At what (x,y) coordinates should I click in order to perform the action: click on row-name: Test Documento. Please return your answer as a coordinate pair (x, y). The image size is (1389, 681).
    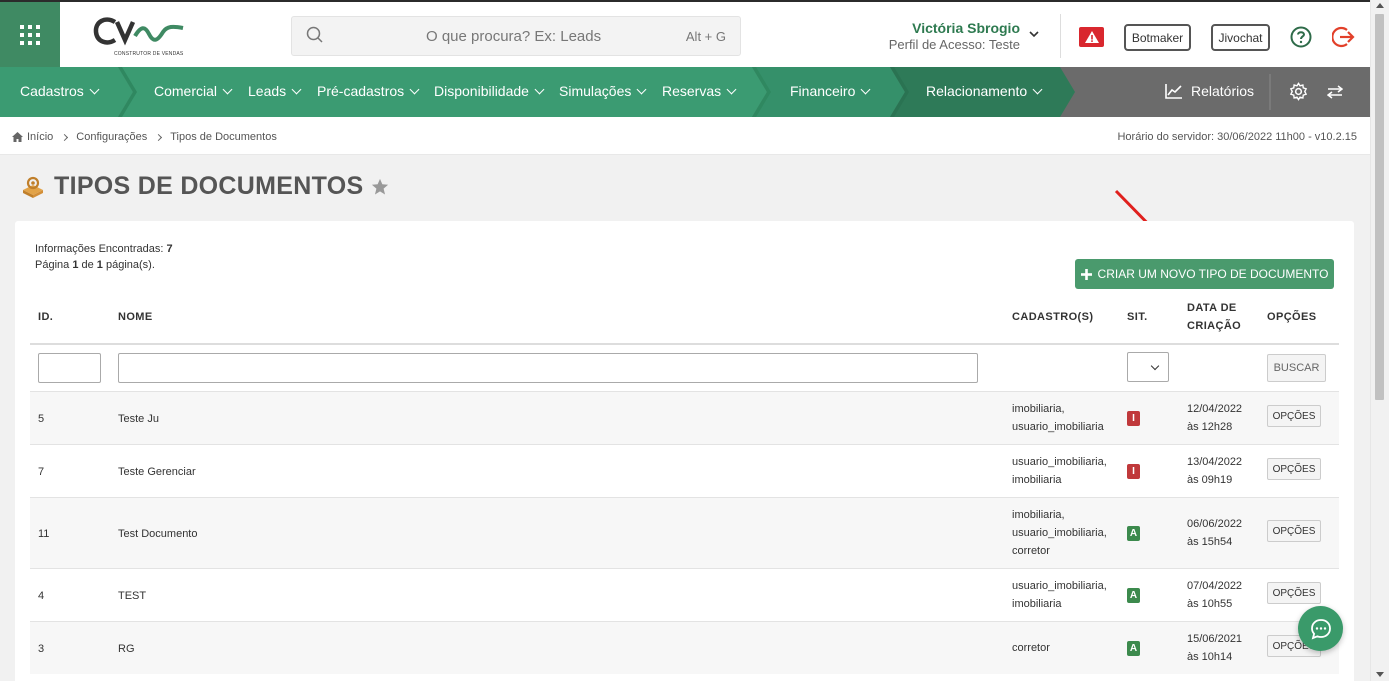
    Looking at the image, I should click on (158, 534).